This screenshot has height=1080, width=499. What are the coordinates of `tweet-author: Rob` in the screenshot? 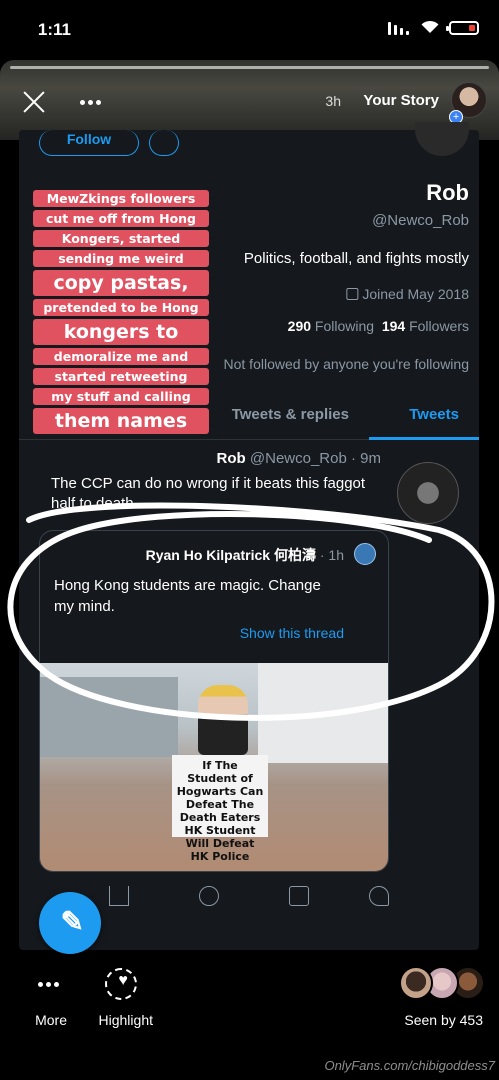 It's located at (231, 458).